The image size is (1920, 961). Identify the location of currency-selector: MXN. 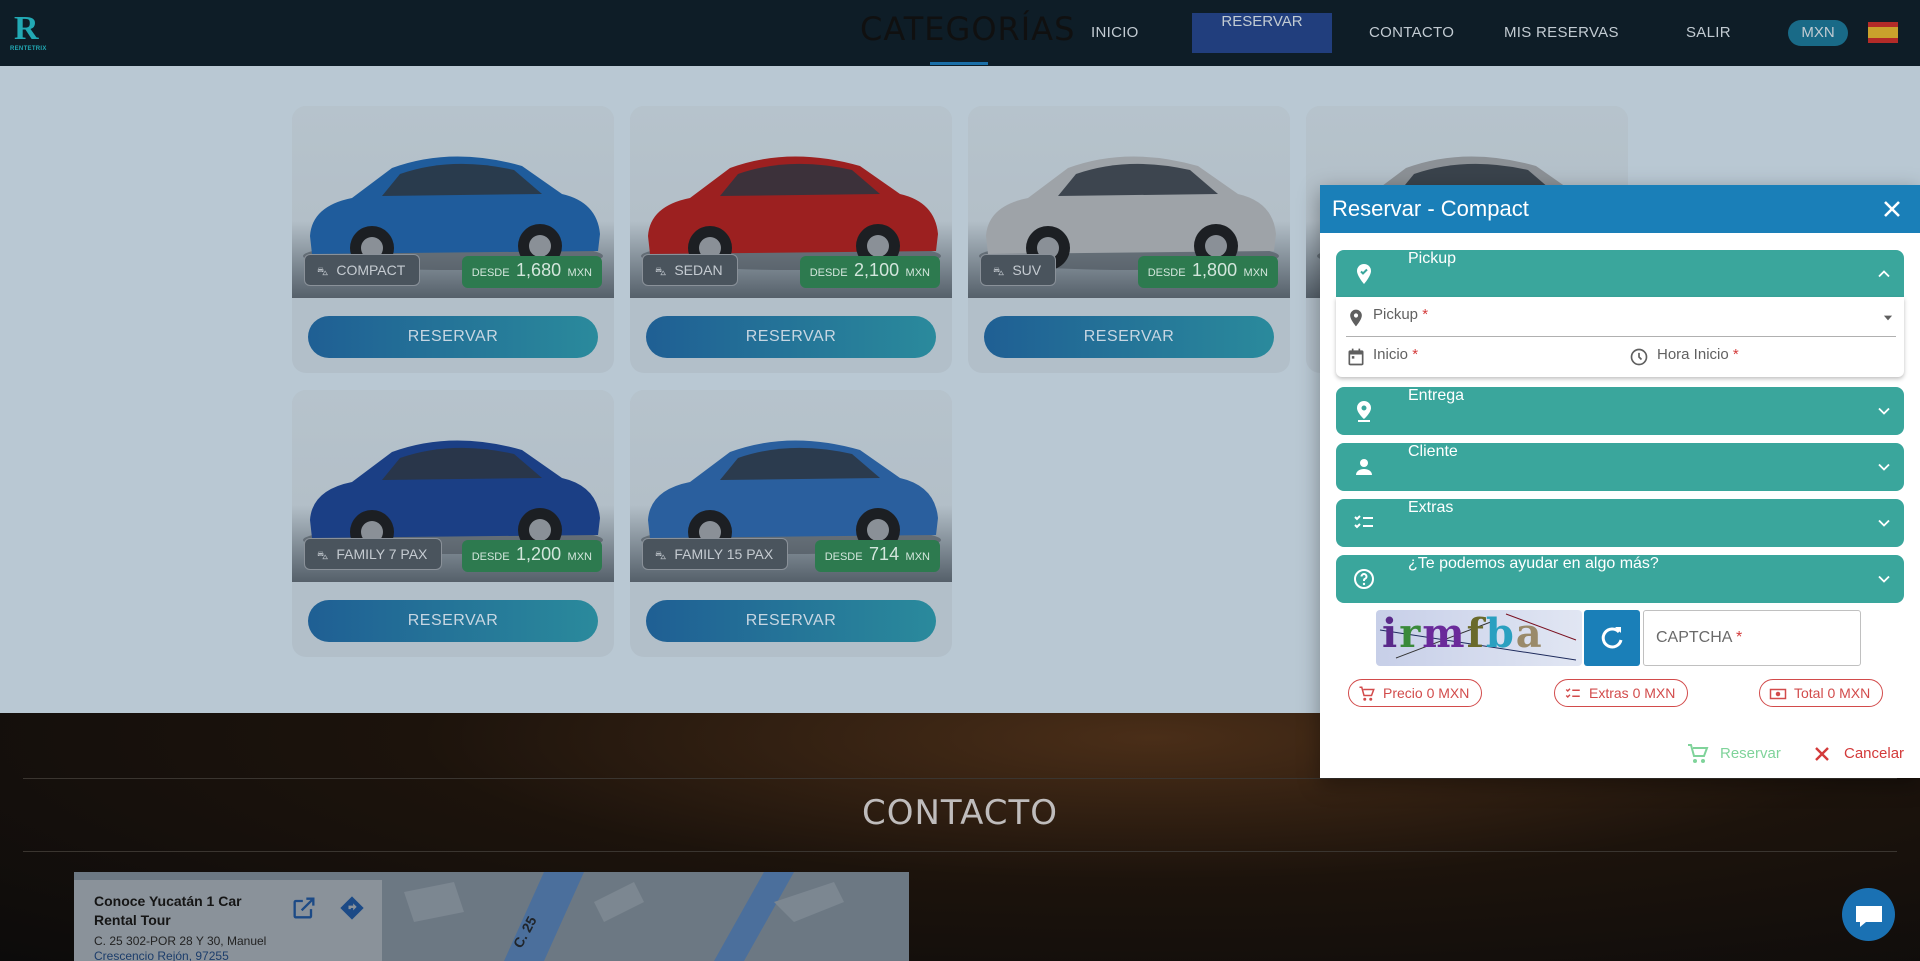
(1818, 33).